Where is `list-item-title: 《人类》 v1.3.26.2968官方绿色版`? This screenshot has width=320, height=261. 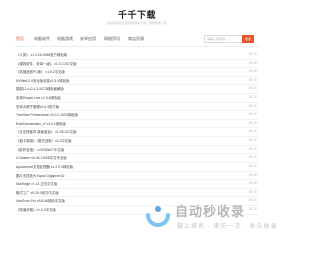
list-item-title: 《人类》 v1.3.26.2968官方绿色版 is located at coordinates (41, 54).